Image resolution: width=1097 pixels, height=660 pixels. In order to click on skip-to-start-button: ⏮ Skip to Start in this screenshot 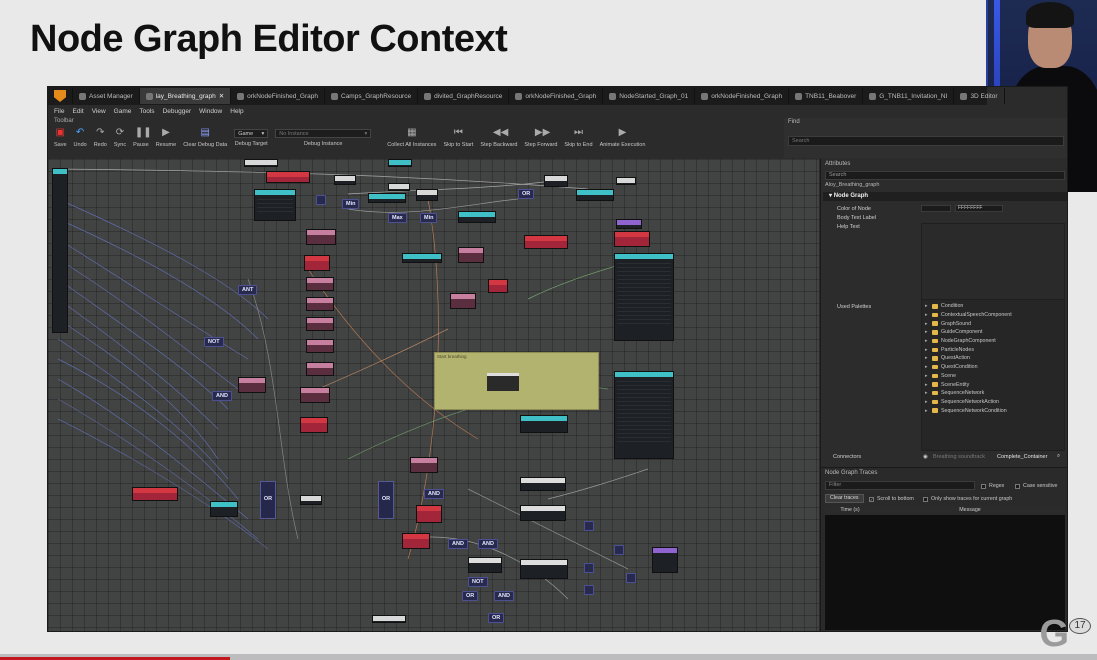, I will do `click(458, 137)`.